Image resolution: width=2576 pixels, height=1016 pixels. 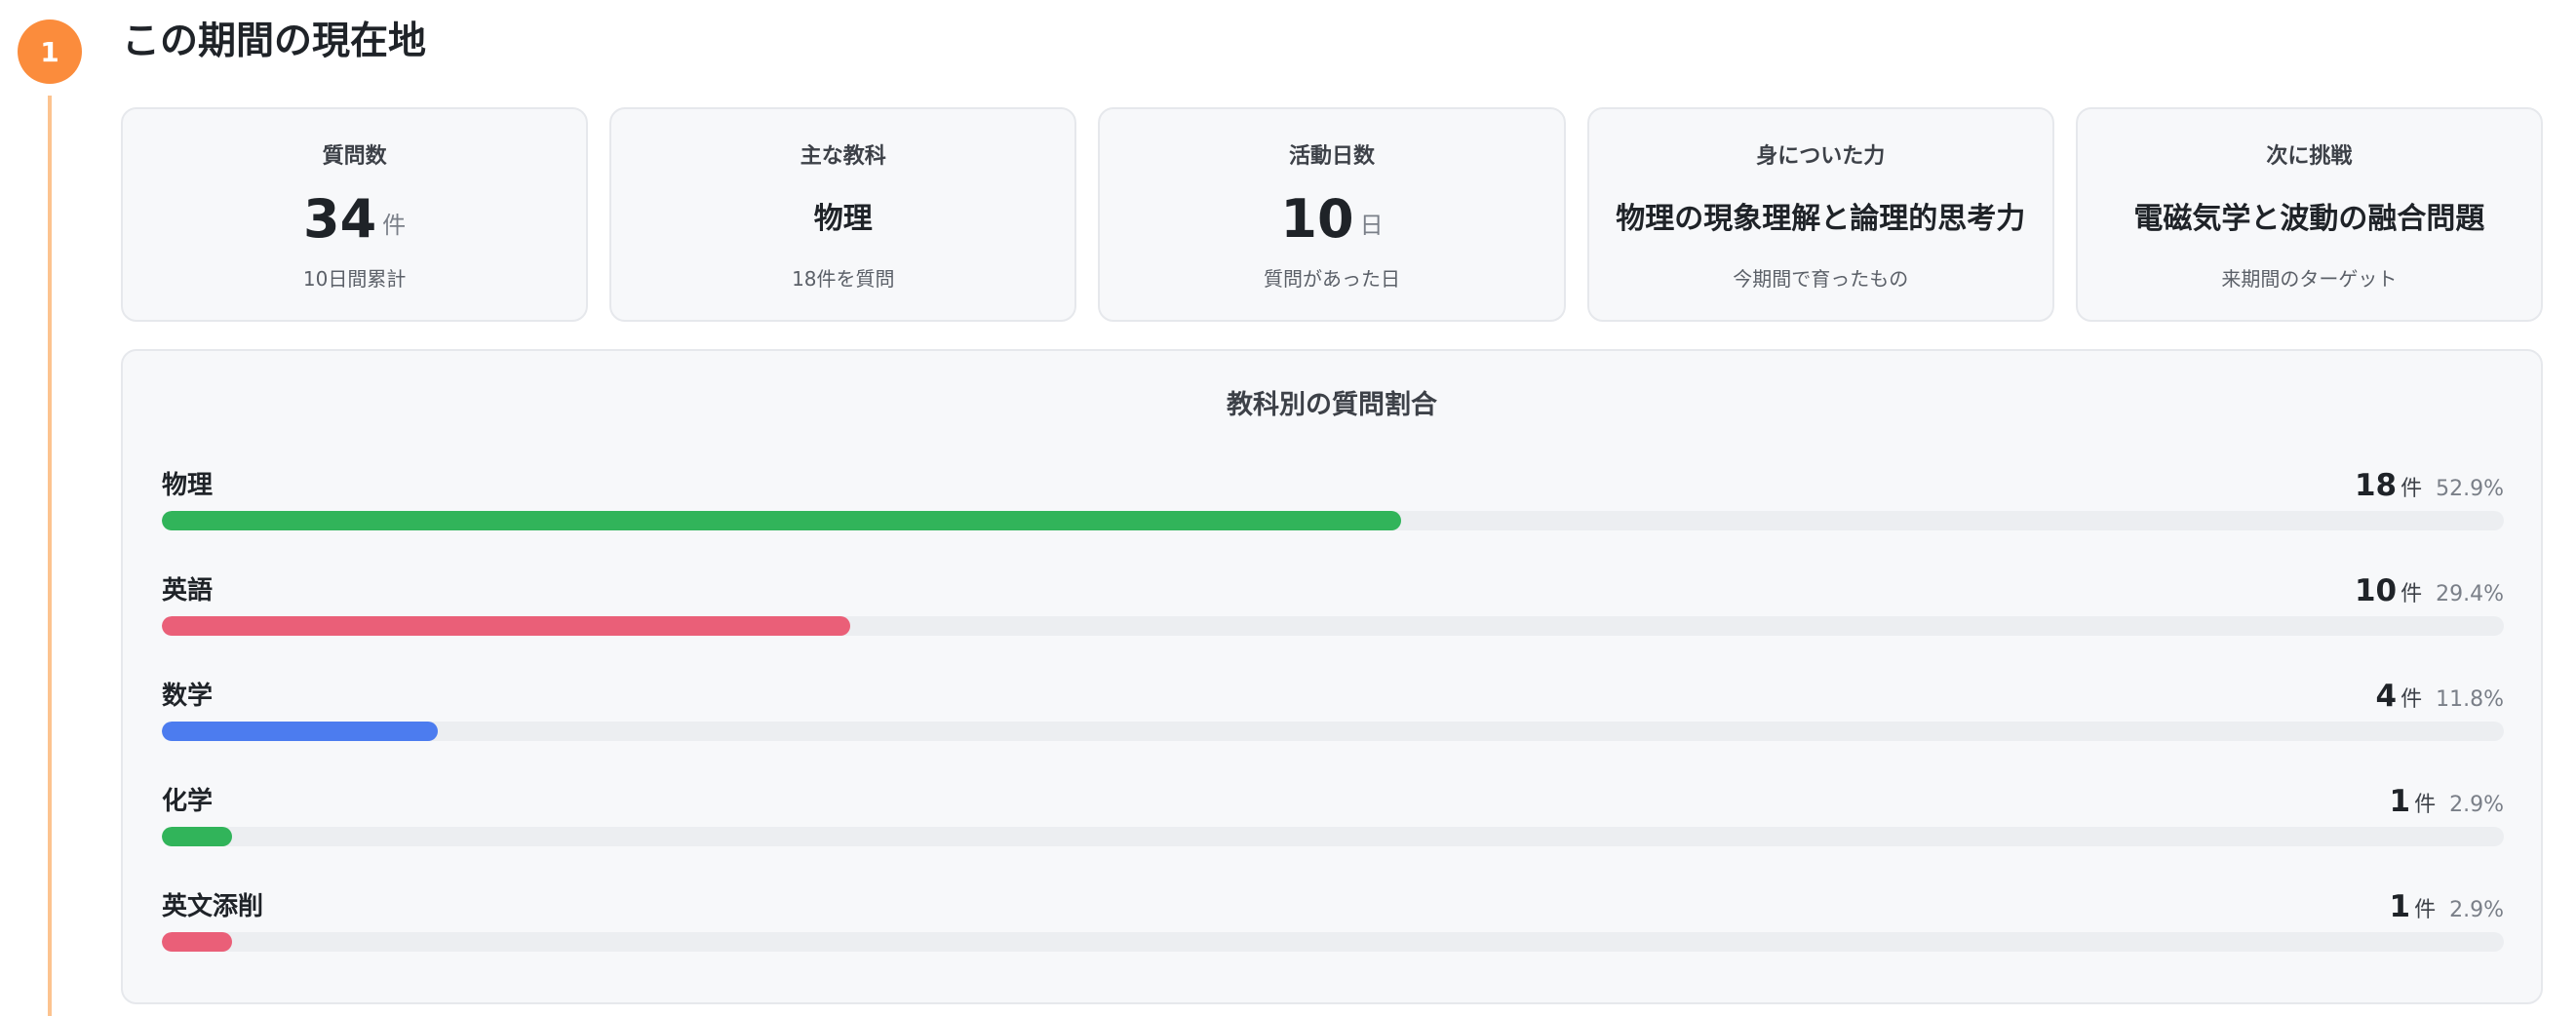 I want to click on stat-value: 10, so click(x=1317, y=219).